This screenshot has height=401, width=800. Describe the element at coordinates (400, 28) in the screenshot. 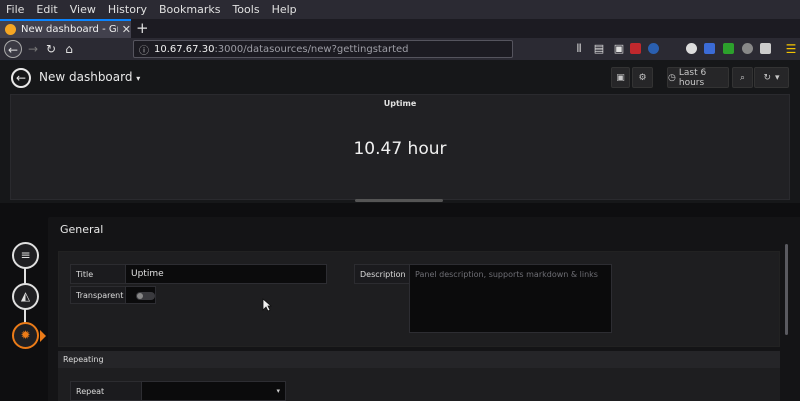

I see `tab-strip: New dashboard - Grafana ✕ +` at that location.